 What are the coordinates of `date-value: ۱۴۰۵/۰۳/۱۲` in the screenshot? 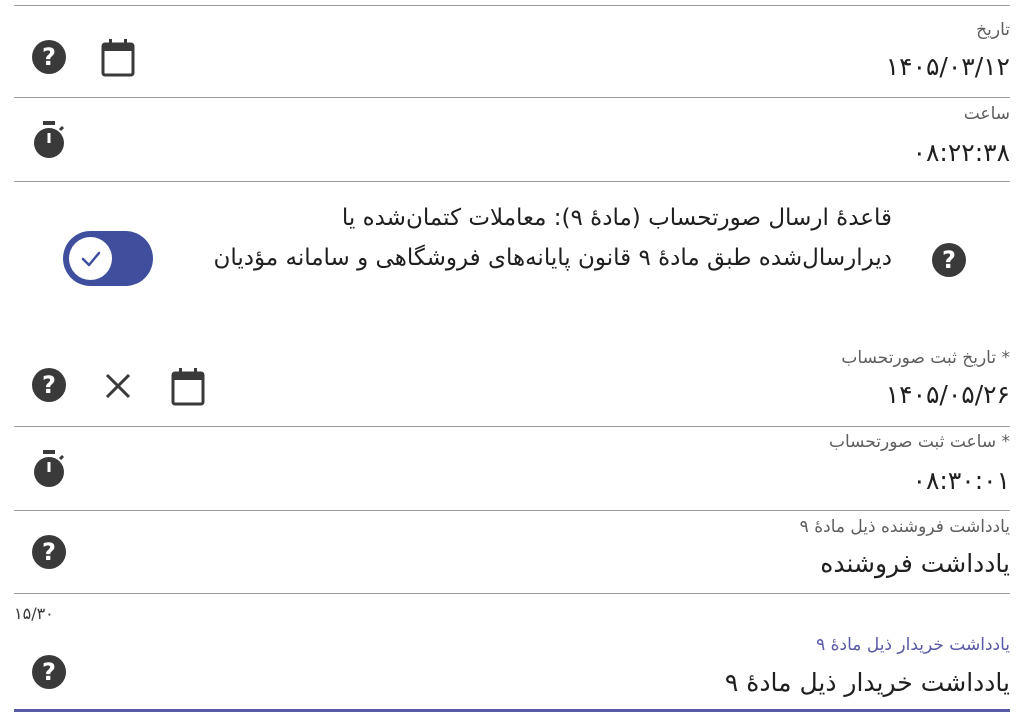 It's located at (948, 66).